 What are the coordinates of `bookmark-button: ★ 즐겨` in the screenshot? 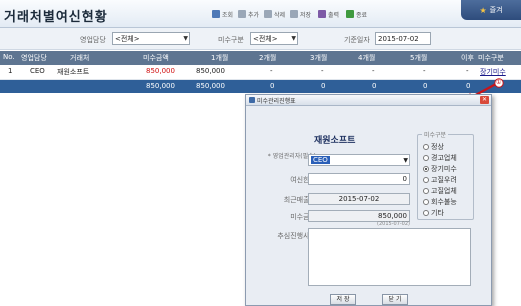 It's located at (491, 10).